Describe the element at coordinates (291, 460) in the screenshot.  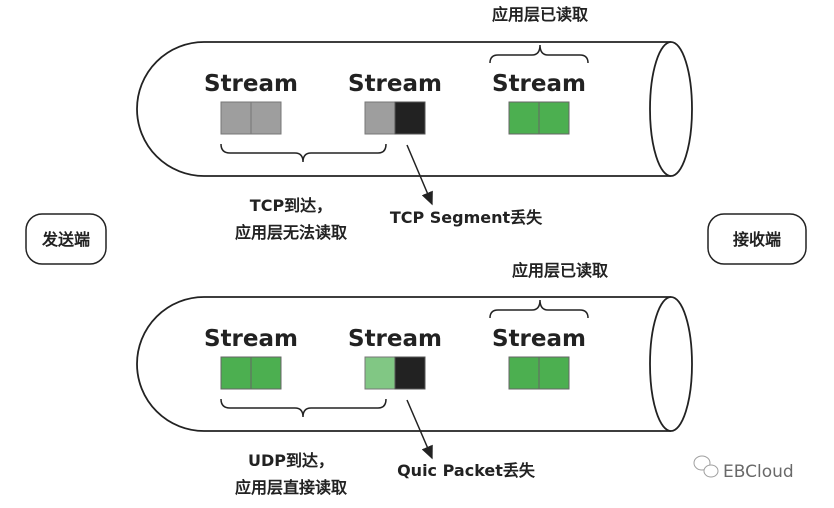
I see `arrived-label-line1: UDP到达，` at that location.